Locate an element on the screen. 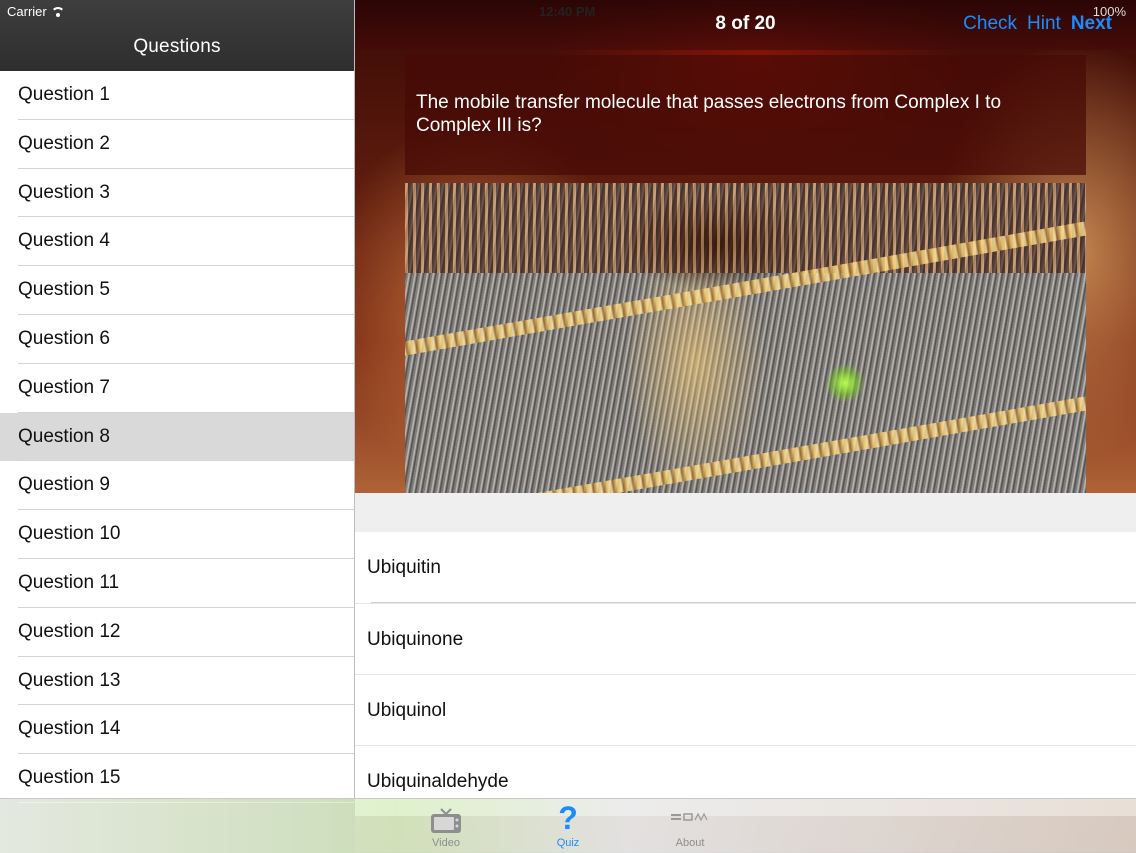  answer-option-1: Ubiquitin is located at coordinates (745, 567).